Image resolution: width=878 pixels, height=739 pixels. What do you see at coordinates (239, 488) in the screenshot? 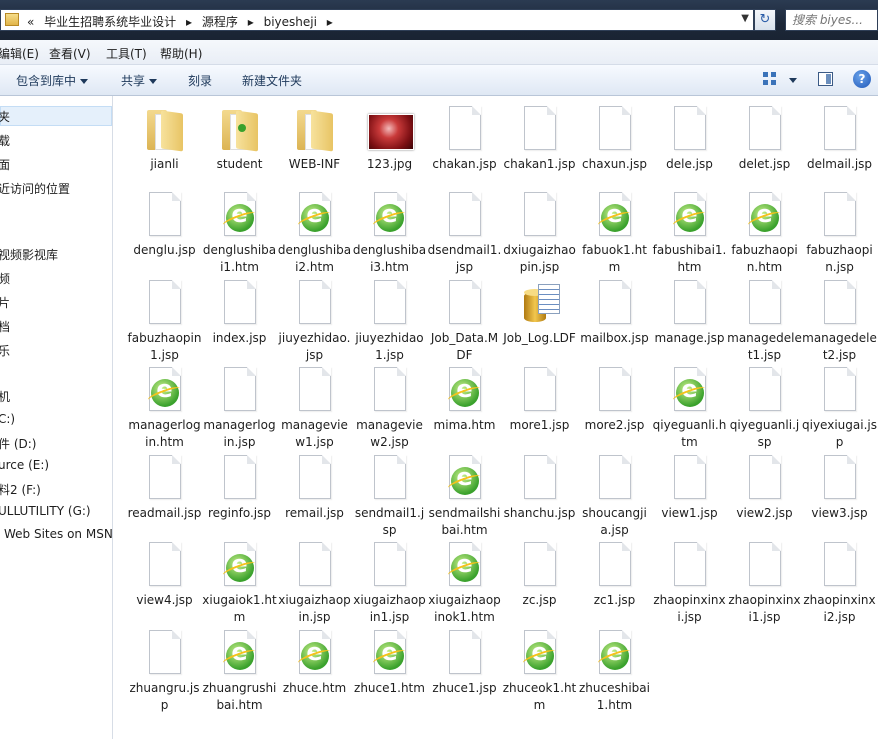
I see `file-item: reginfo.jsp` at bounding box center [239, 488].